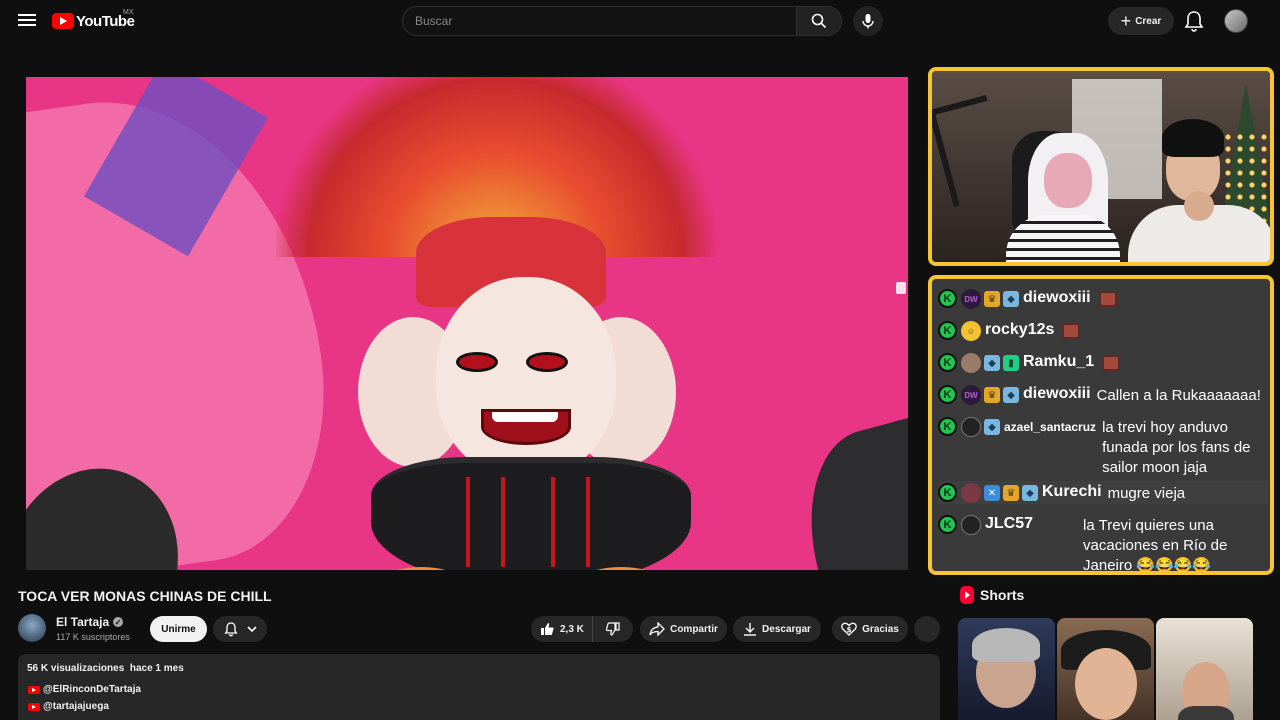  What do you see at coordinates (547, 629) in the screenshot?
I see `thumbs-up-icon` at bounding box center [547, 629].